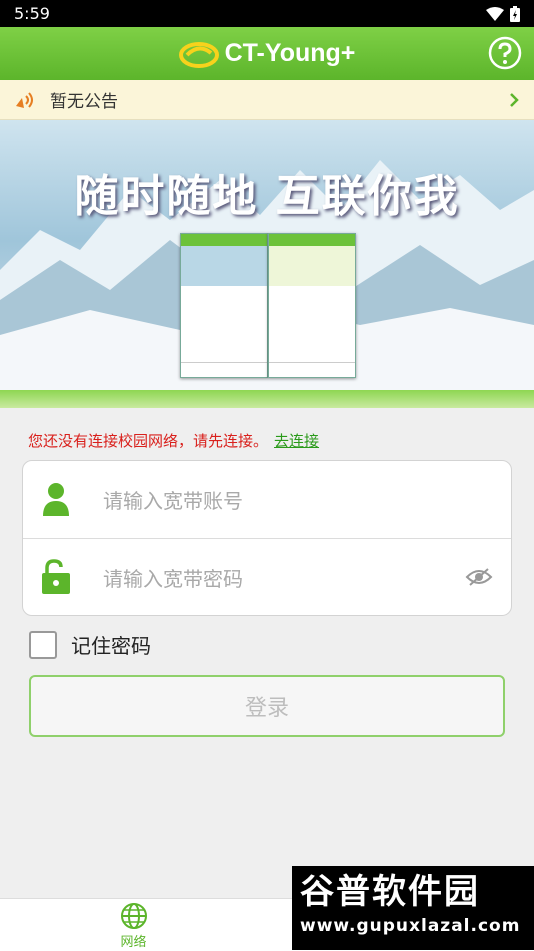 The width and height of the screenshot is (534, 951). Describe the element at coordinates (267, 706) in the screenshot. I see `login-button: 登录` at that location.